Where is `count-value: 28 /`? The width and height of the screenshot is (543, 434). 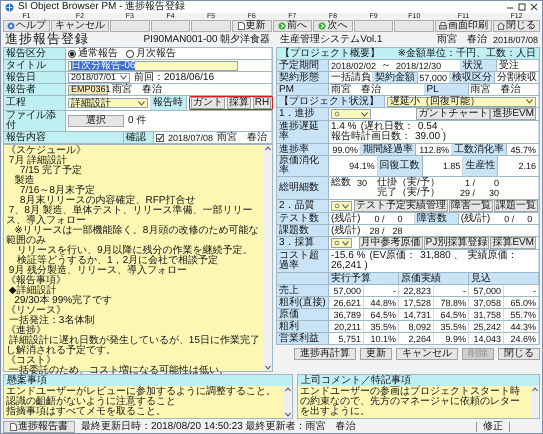
count-value: 28 / is located at coordinates (376, 231).